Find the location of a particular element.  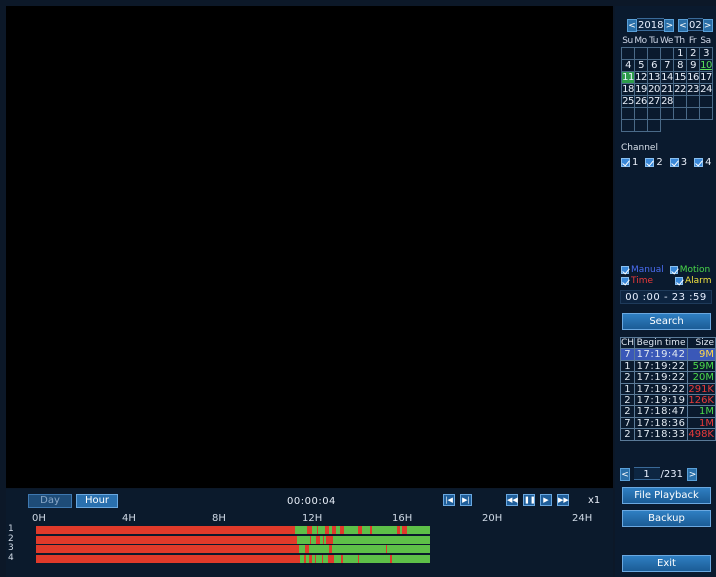

next-year-button: > is located at coordinates (669, 25).